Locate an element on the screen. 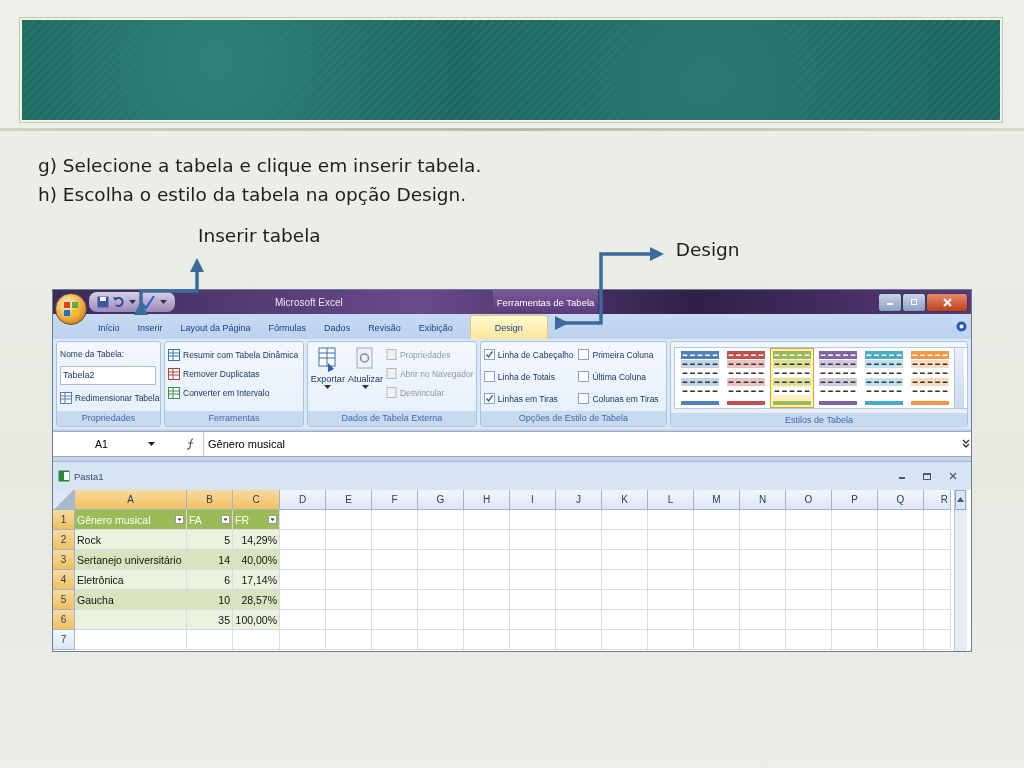 This screenshot has width=1024, height=768. style-option-checkbox: Última Coluna is located at coordinates (618, 376).